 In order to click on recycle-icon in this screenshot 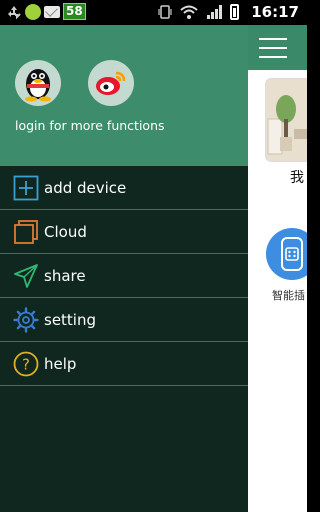, I will do `click(14, 12)`.